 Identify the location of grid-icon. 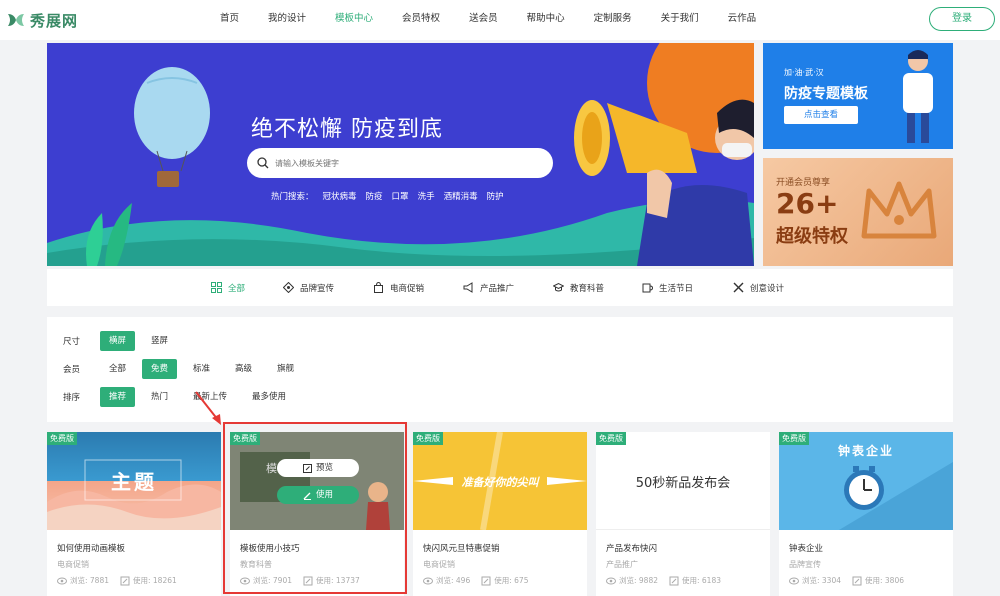
(216, 287).